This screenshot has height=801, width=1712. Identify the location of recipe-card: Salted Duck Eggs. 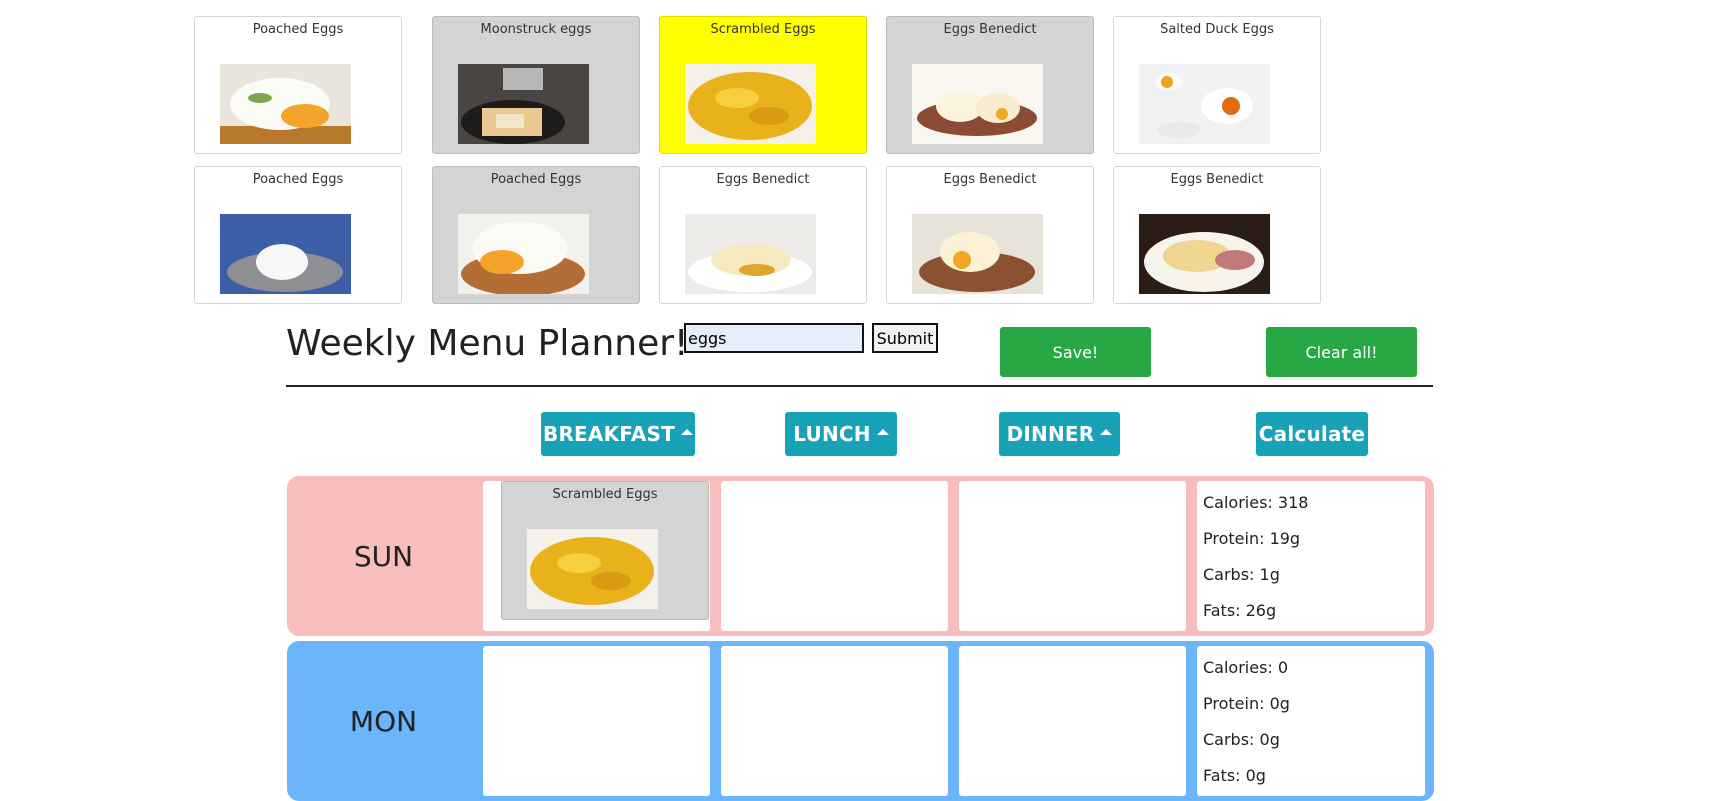
(1217, 85).